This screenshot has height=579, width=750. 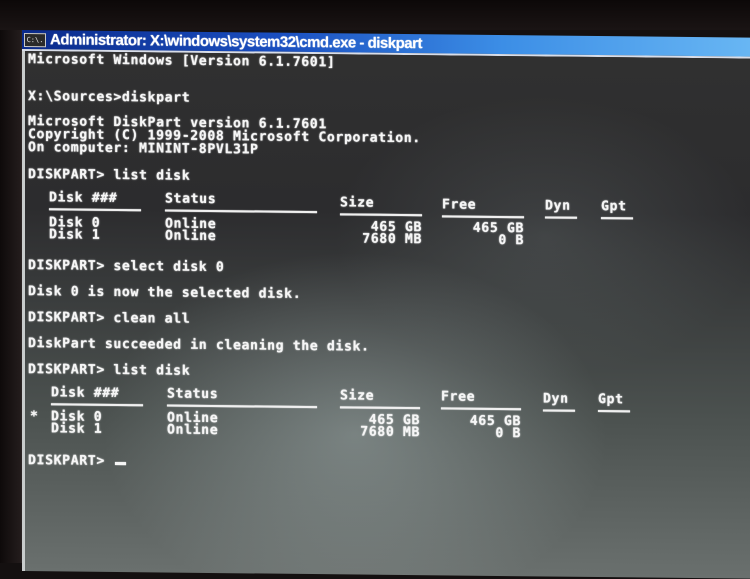 I want to click on final-prompt-line: DISKPART>, so click(x=77, y=461).